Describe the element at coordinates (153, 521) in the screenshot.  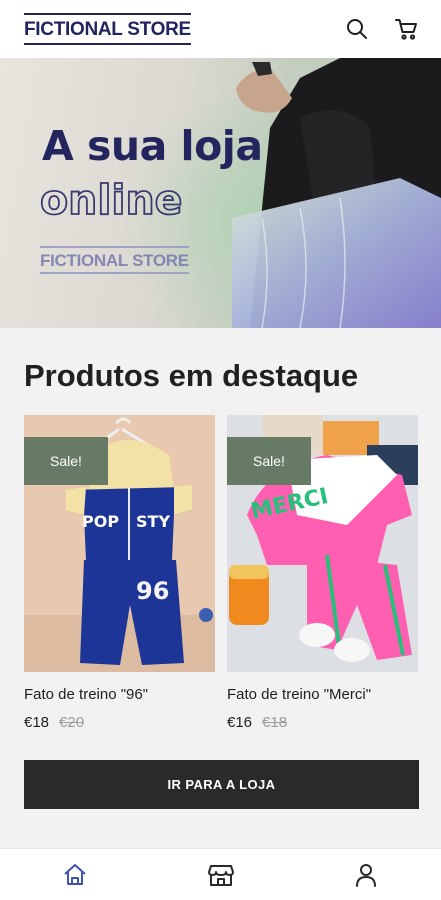
I see `svg-text: STY` at that location.